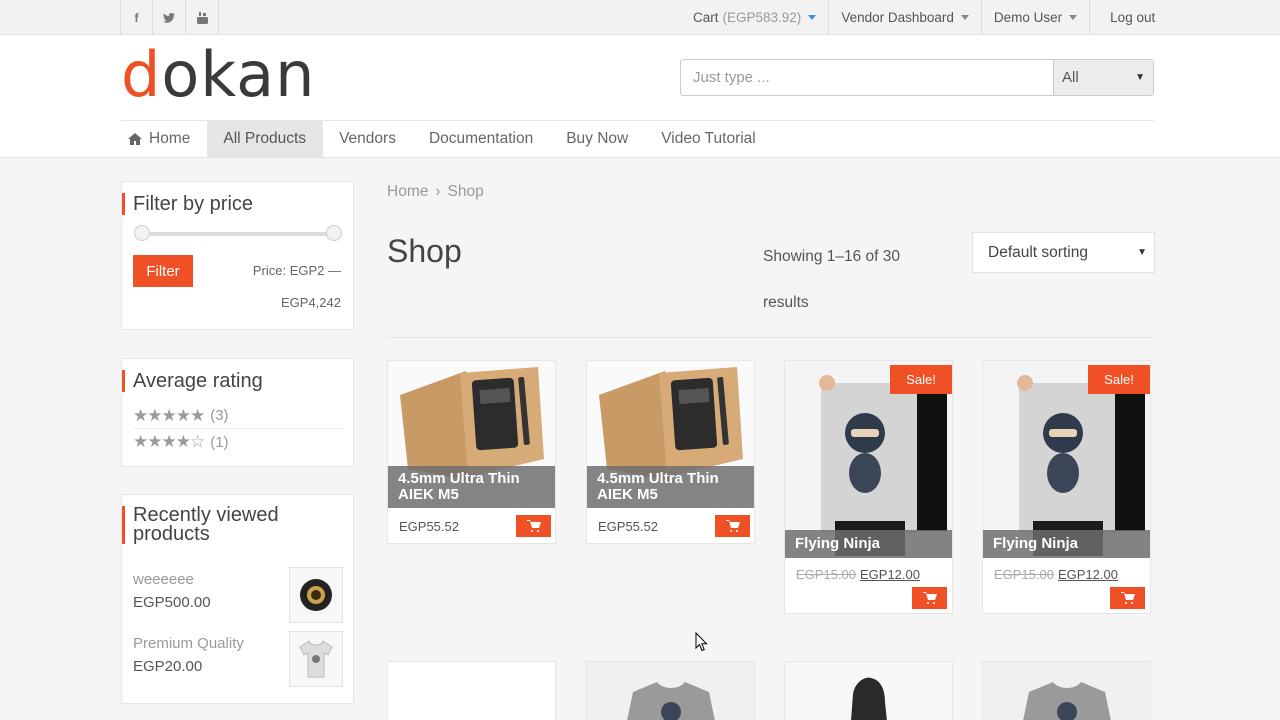 The image size is (1280, 720). I want to click on facebook-icon: f, so click(136, 17).